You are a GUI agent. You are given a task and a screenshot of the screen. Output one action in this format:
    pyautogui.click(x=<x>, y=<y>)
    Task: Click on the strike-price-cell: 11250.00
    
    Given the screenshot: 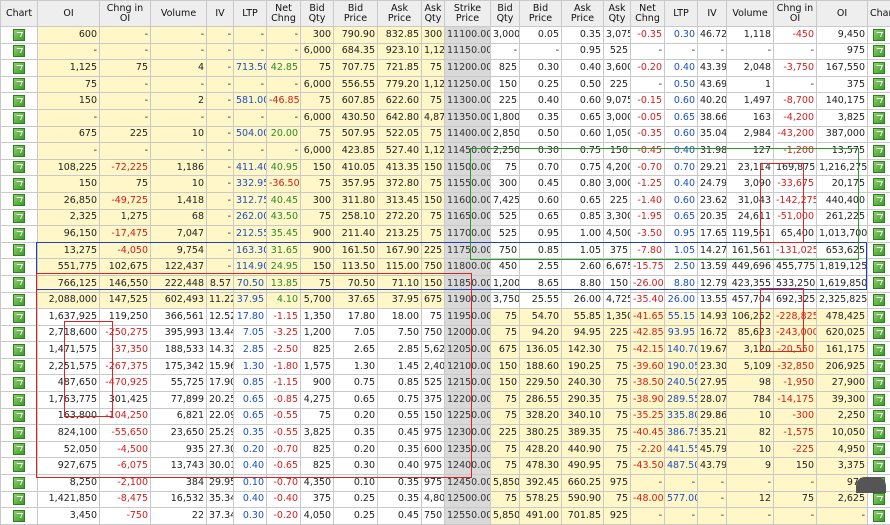 What is the action you would take?
    pyautogui.click(x=468, y=84)
    